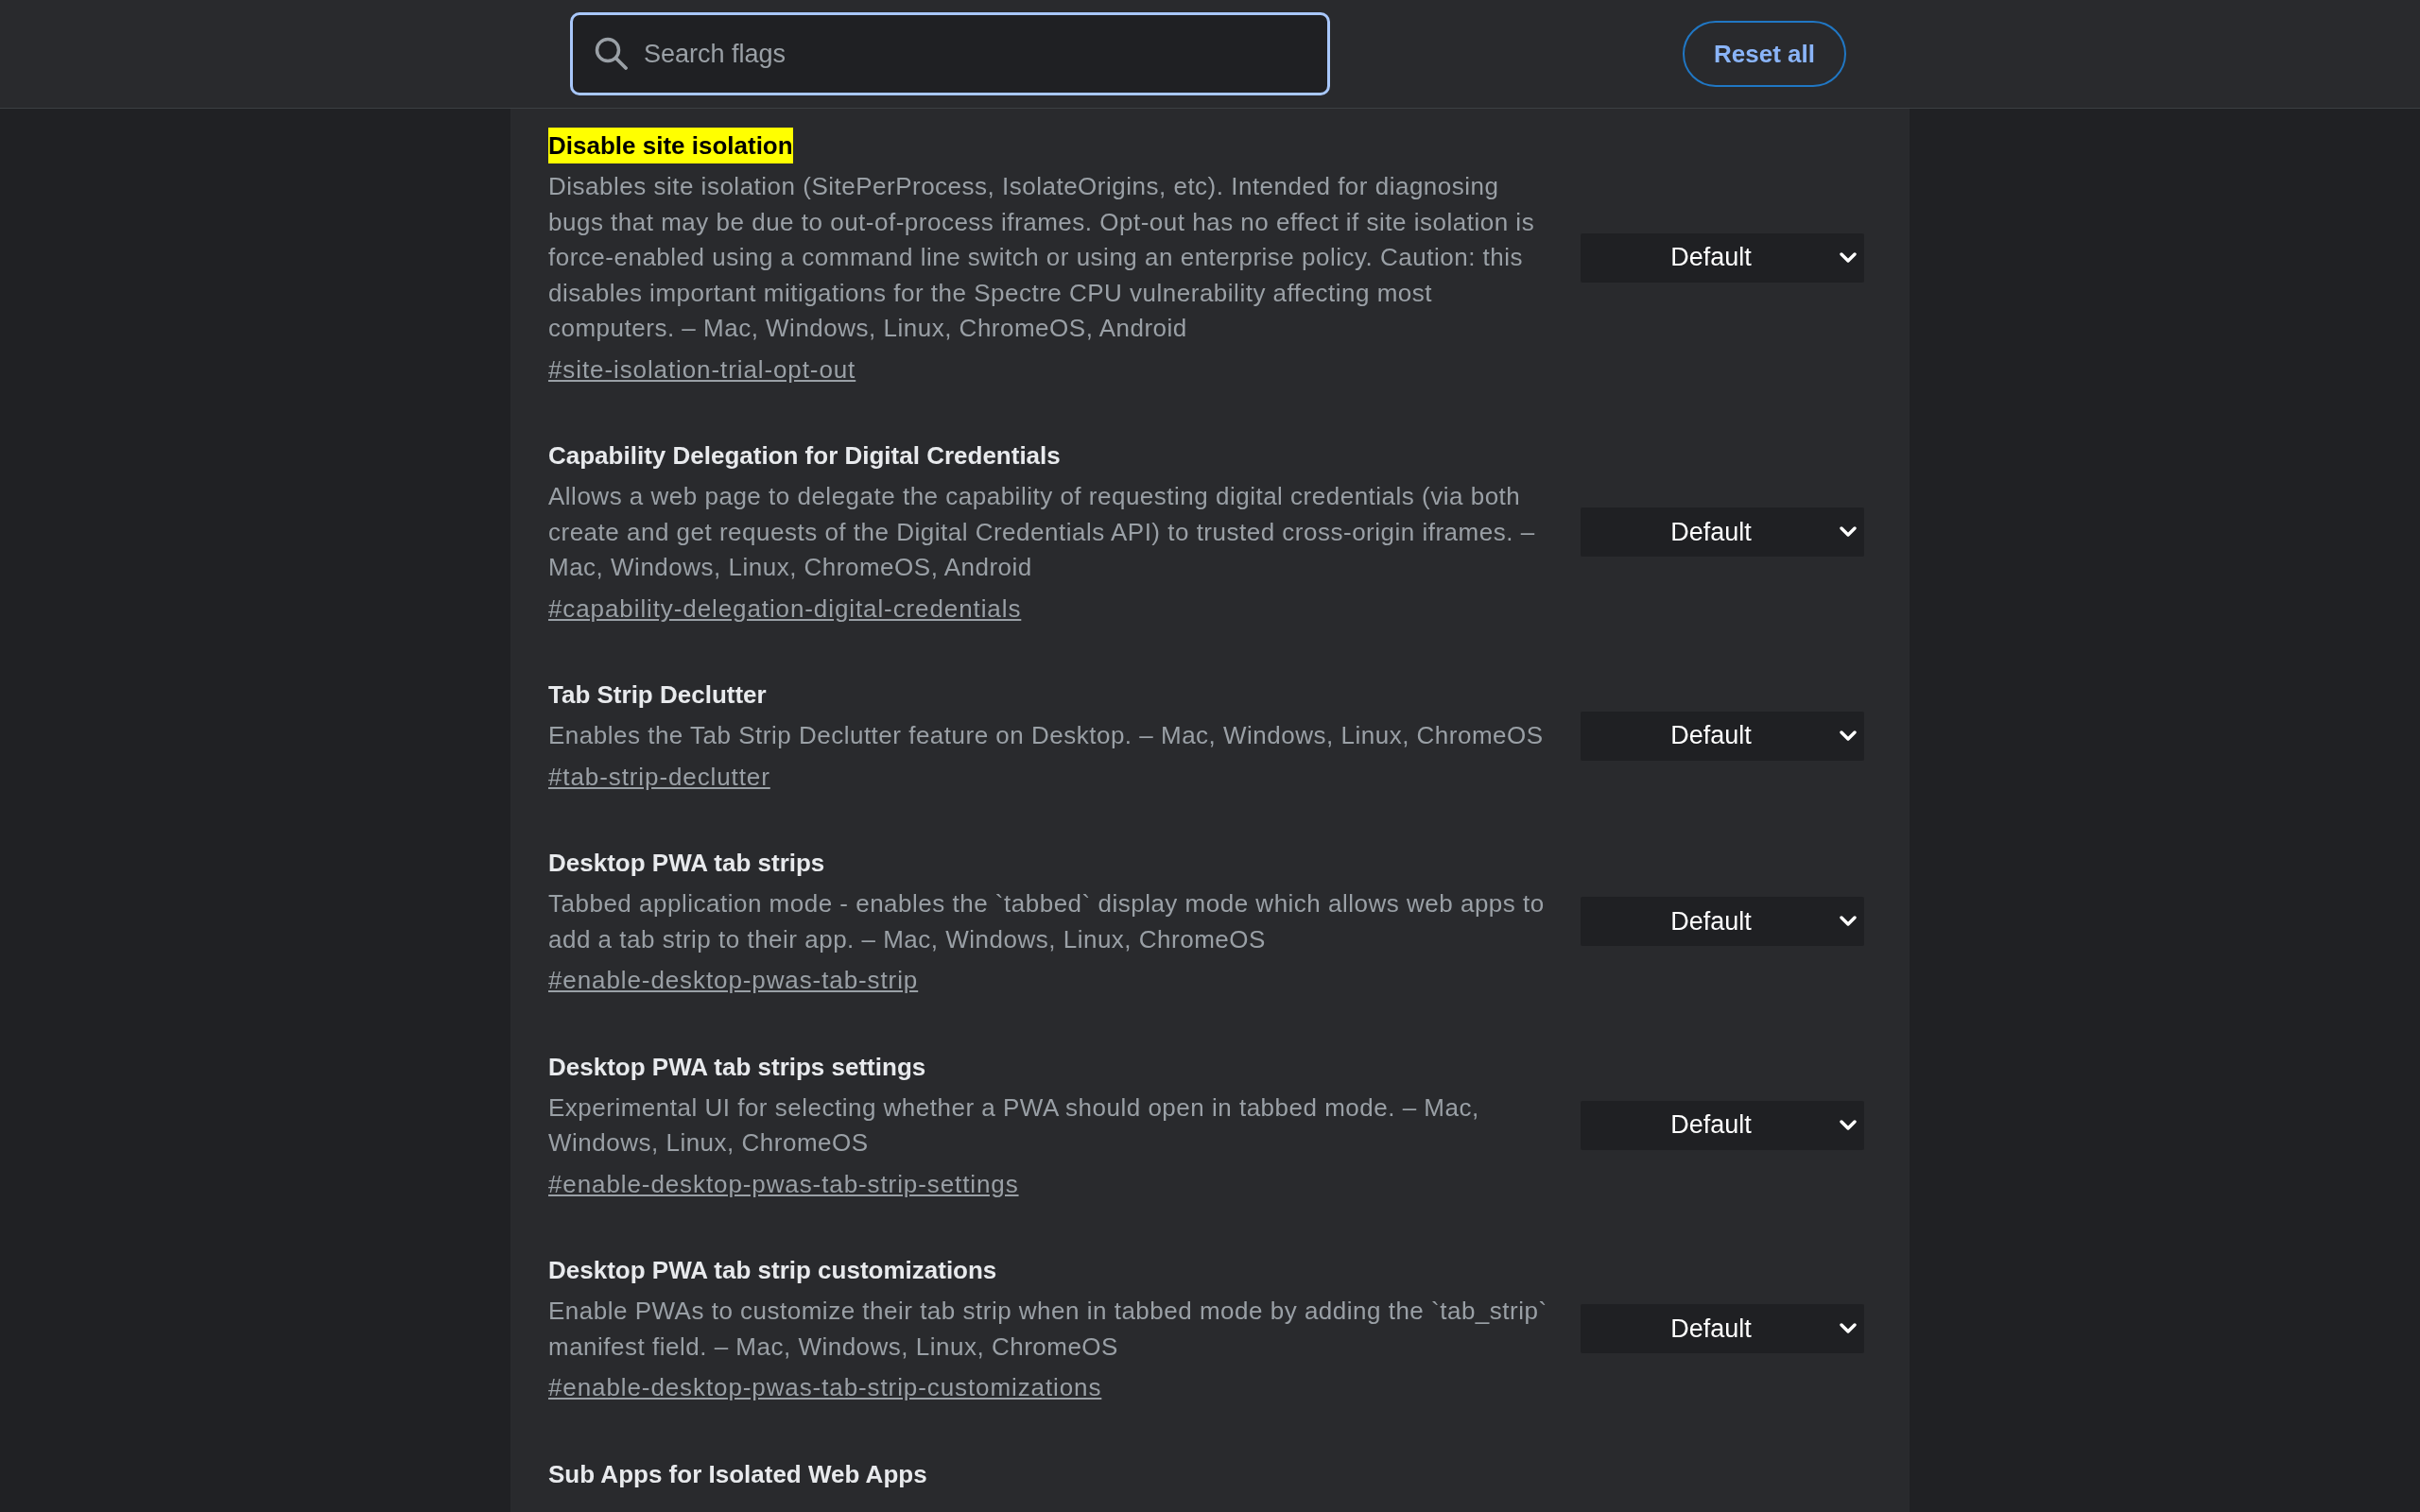 This screenshot has width=2420, height=1512. I want to click on flag-description: Enables the Tab Strip Declutter feature on Desktop. – Mac, Windows, Linux, ChromeOS, so click(1046, 735).